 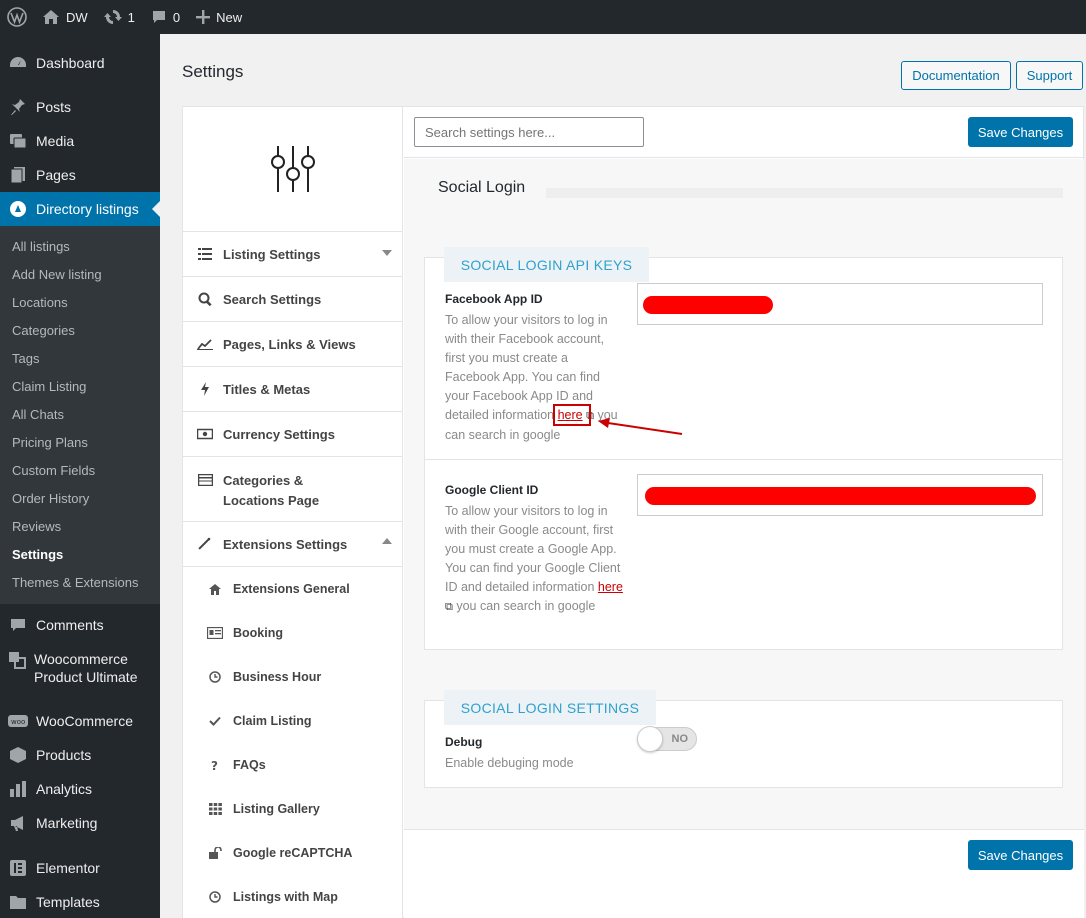 What do you see at coordinates (18, 789) in the screenshot?
I see `bar-chart-icon` at bounding box center [18, 789].